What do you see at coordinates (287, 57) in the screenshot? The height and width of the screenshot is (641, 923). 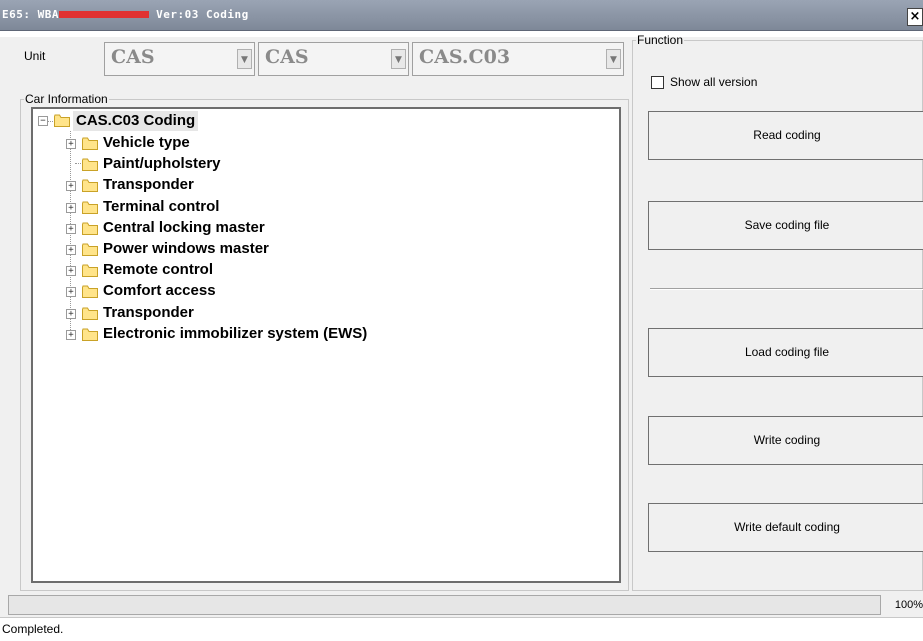 I see `unit-select-2-value: CAS` at bounding box center [287, 57].